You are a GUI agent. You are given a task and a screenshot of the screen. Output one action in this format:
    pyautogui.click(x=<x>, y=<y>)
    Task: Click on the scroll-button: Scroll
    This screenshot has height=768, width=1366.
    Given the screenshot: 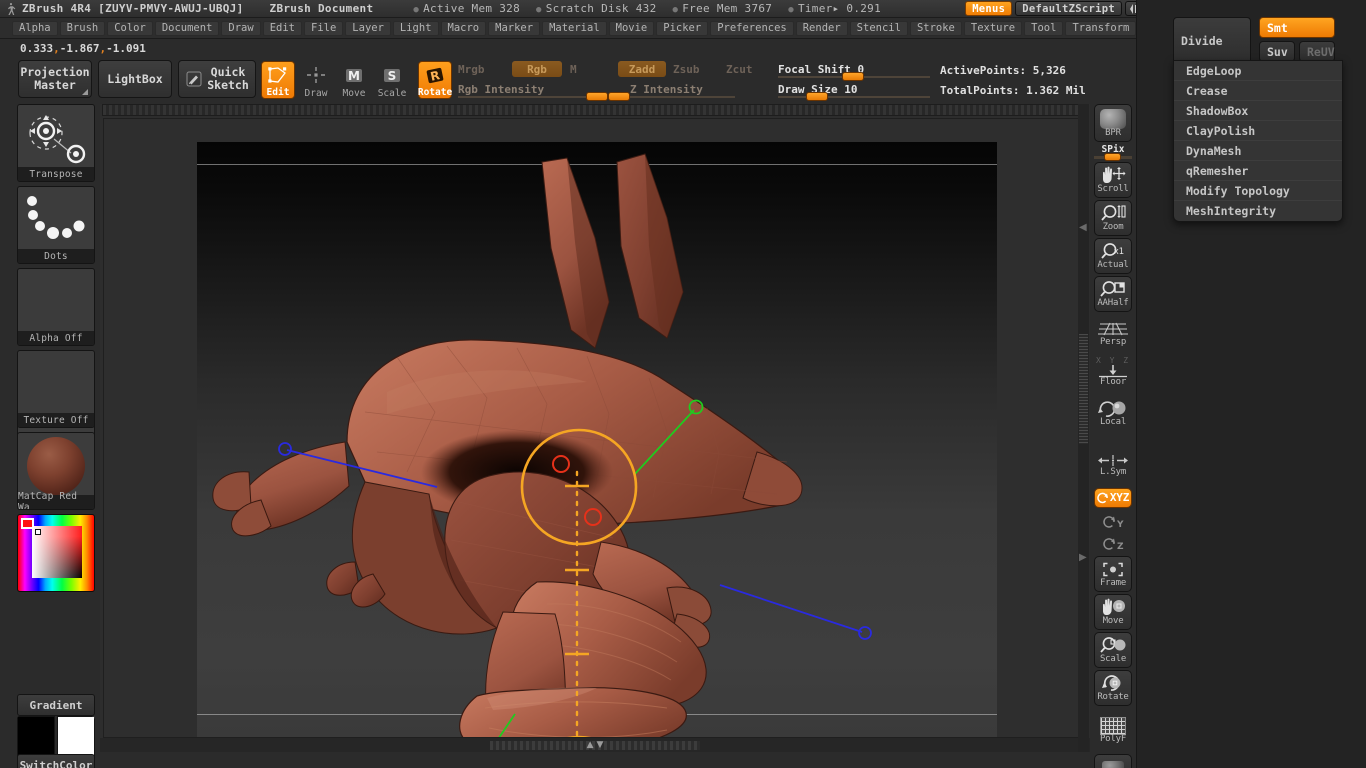 What is the action you would take?
    pyautogui.click(x=1113, y=180)
    